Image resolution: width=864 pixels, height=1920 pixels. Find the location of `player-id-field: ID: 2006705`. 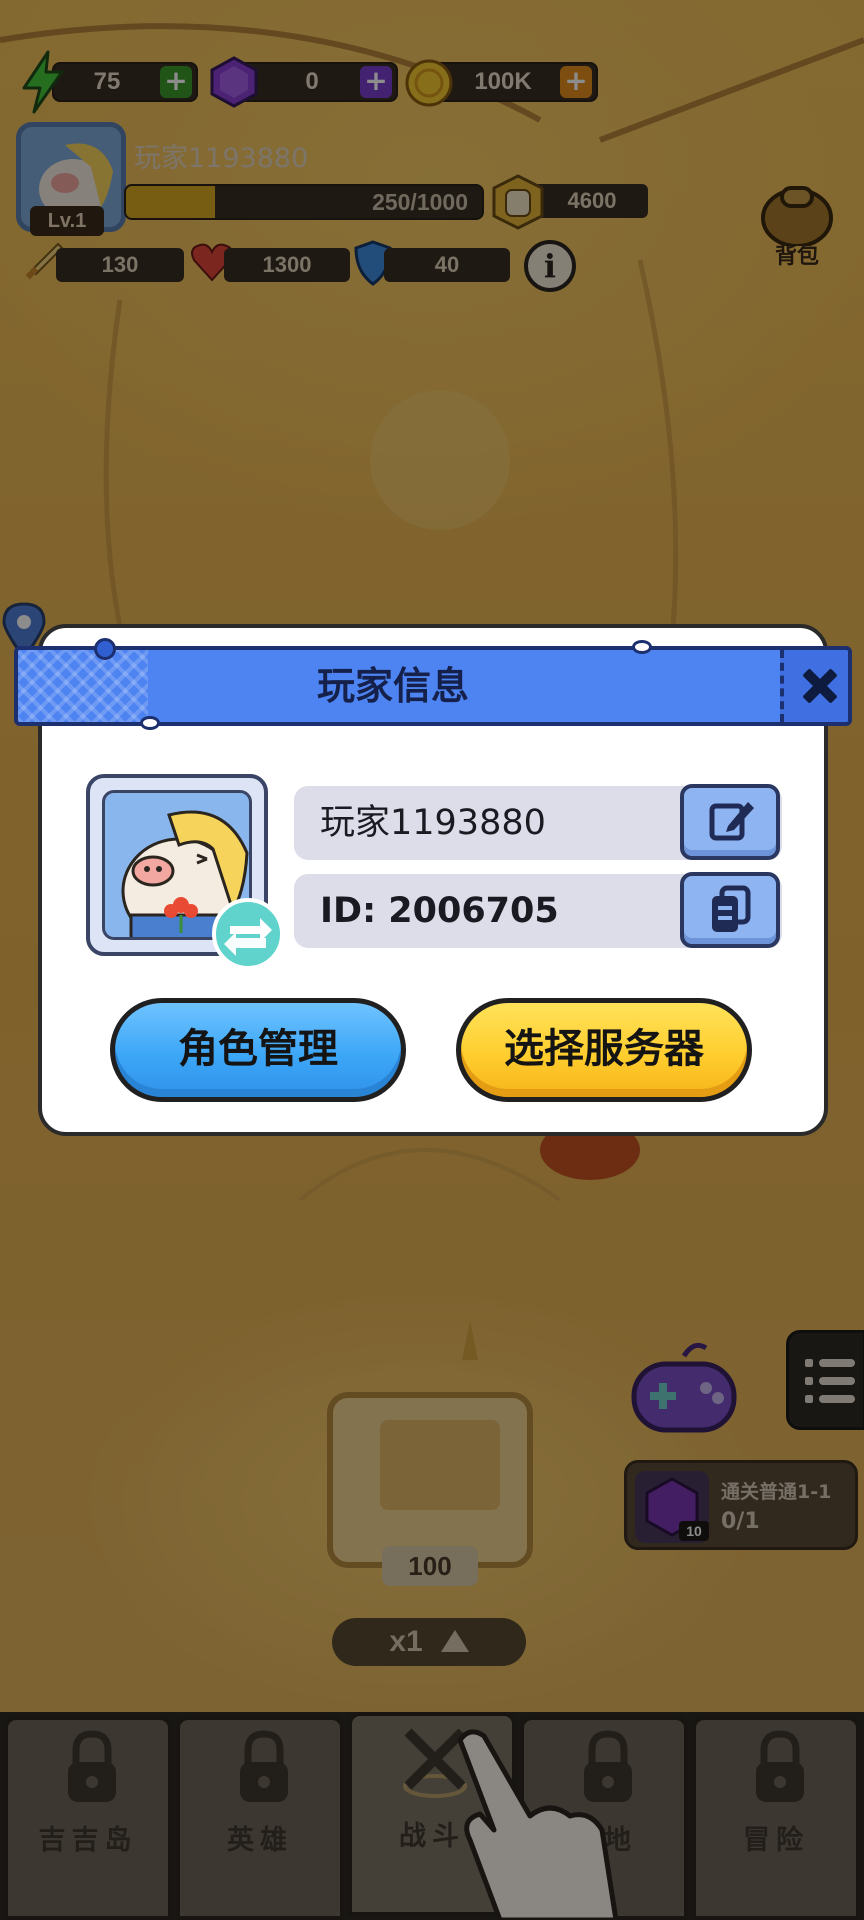

player-id-field: ID: 2006705 is located at coordinates (538, 910).